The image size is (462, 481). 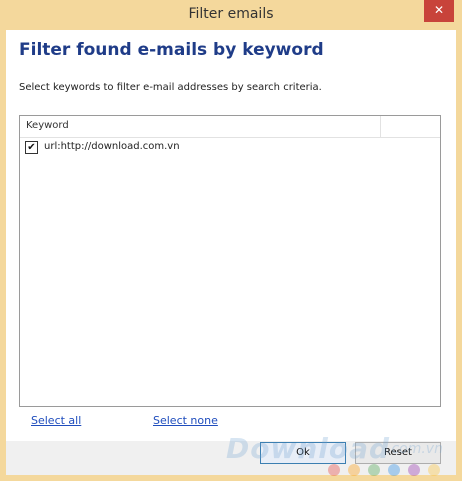 I want to click on page-title: Filter found e-mails by keyword, so click(x=171, y=50).